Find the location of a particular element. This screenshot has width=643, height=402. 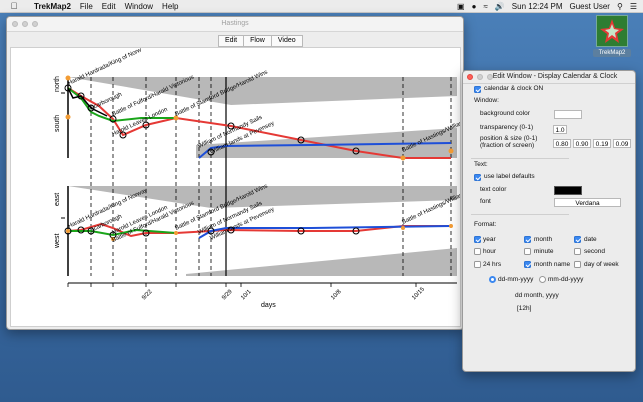

text-header: Text: is located at coordinates (481, 164).